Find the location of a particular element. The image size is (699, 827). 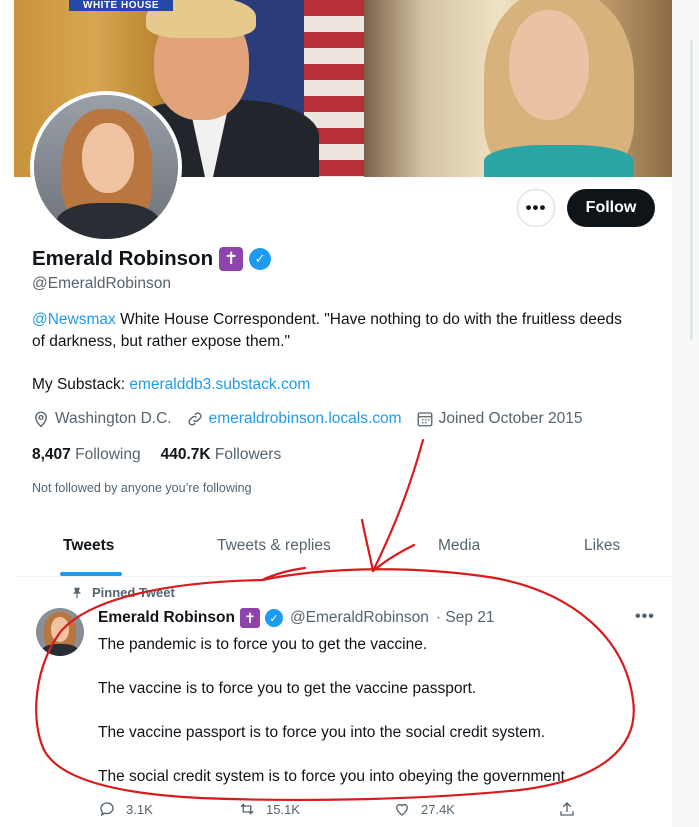

reply-button: 3.1K is located at coordinates (125, 809).